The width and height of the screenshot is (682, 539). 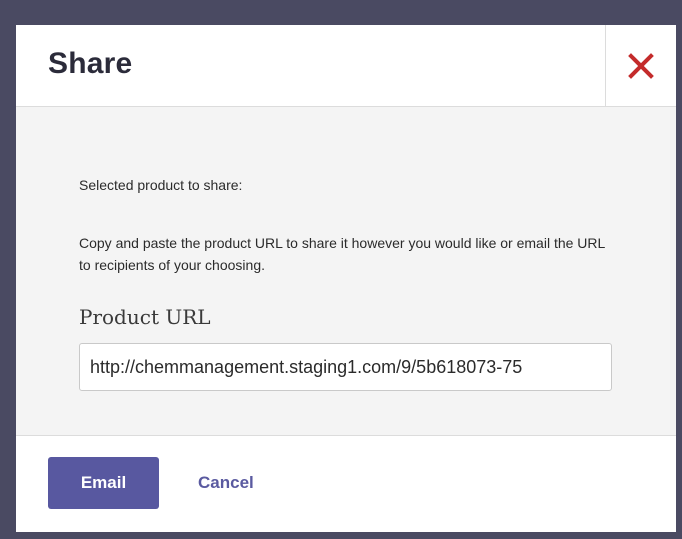 I want to click on close-button, so click(x=640, y=65).